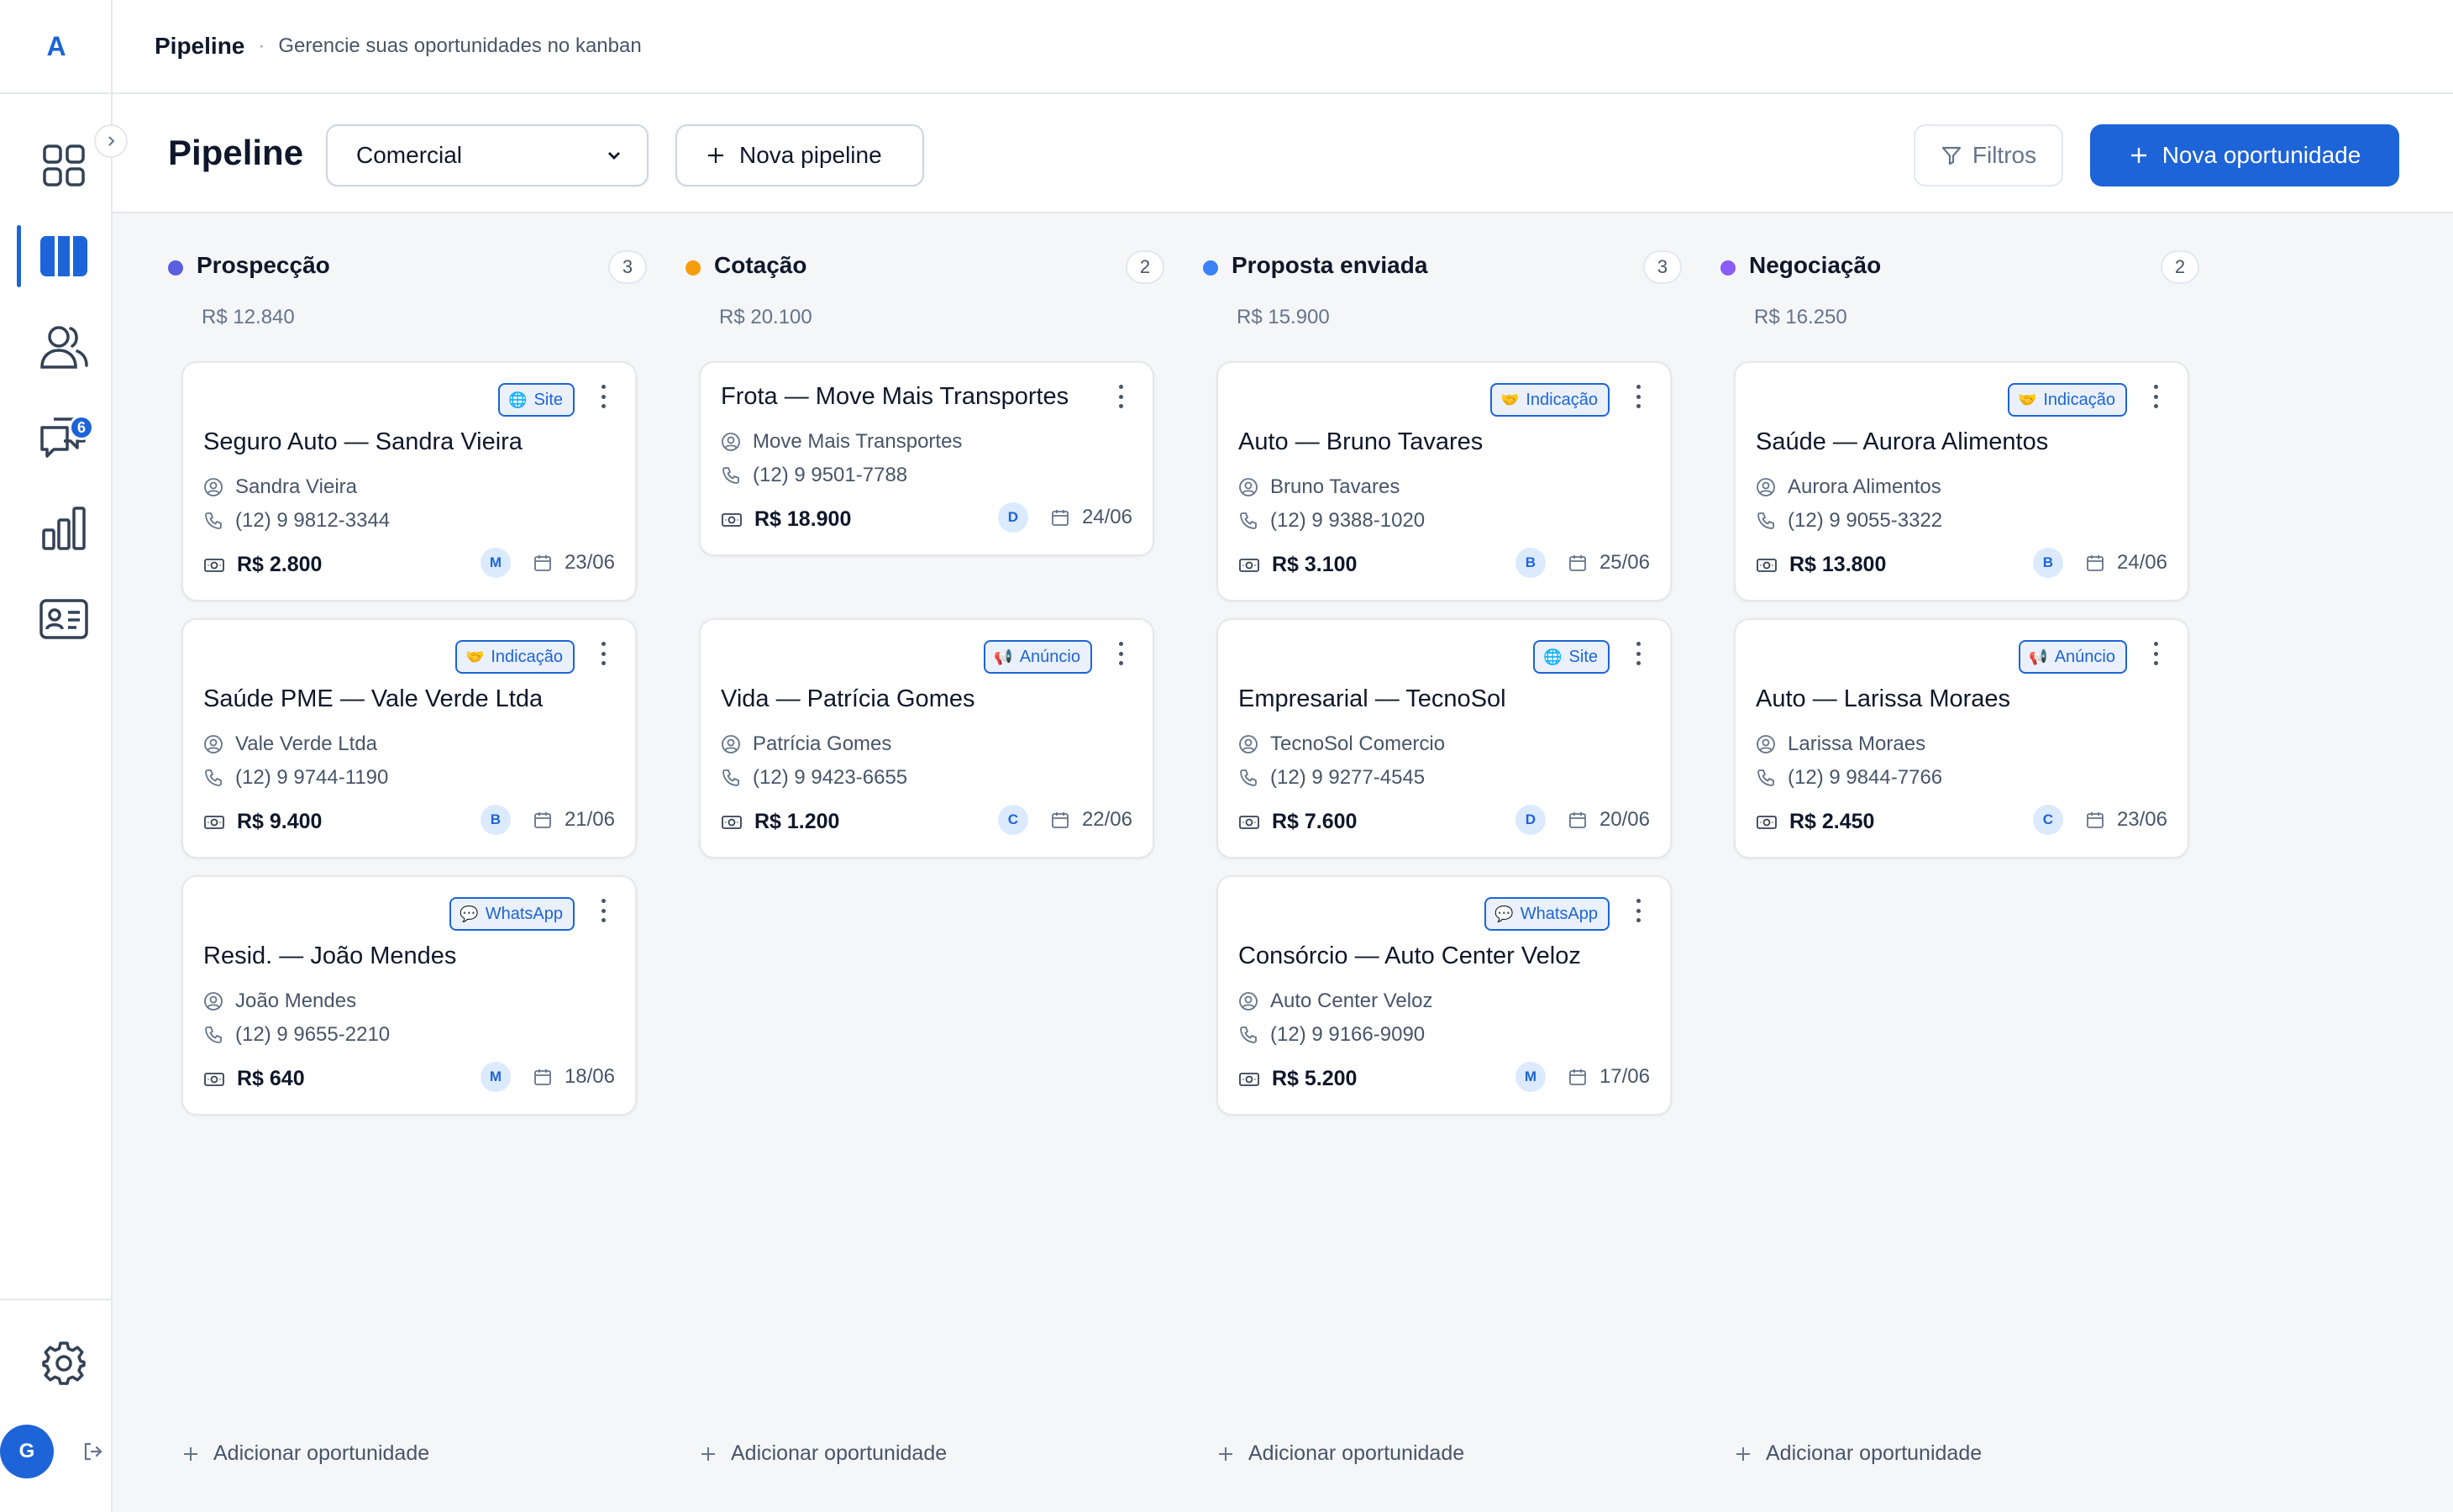 The width and height of the screenshot is (2453, 1512). Describe the element at coordinates (822, 743) in the screenshot. I see `contact-name: Patrícia Gomes` at that location.